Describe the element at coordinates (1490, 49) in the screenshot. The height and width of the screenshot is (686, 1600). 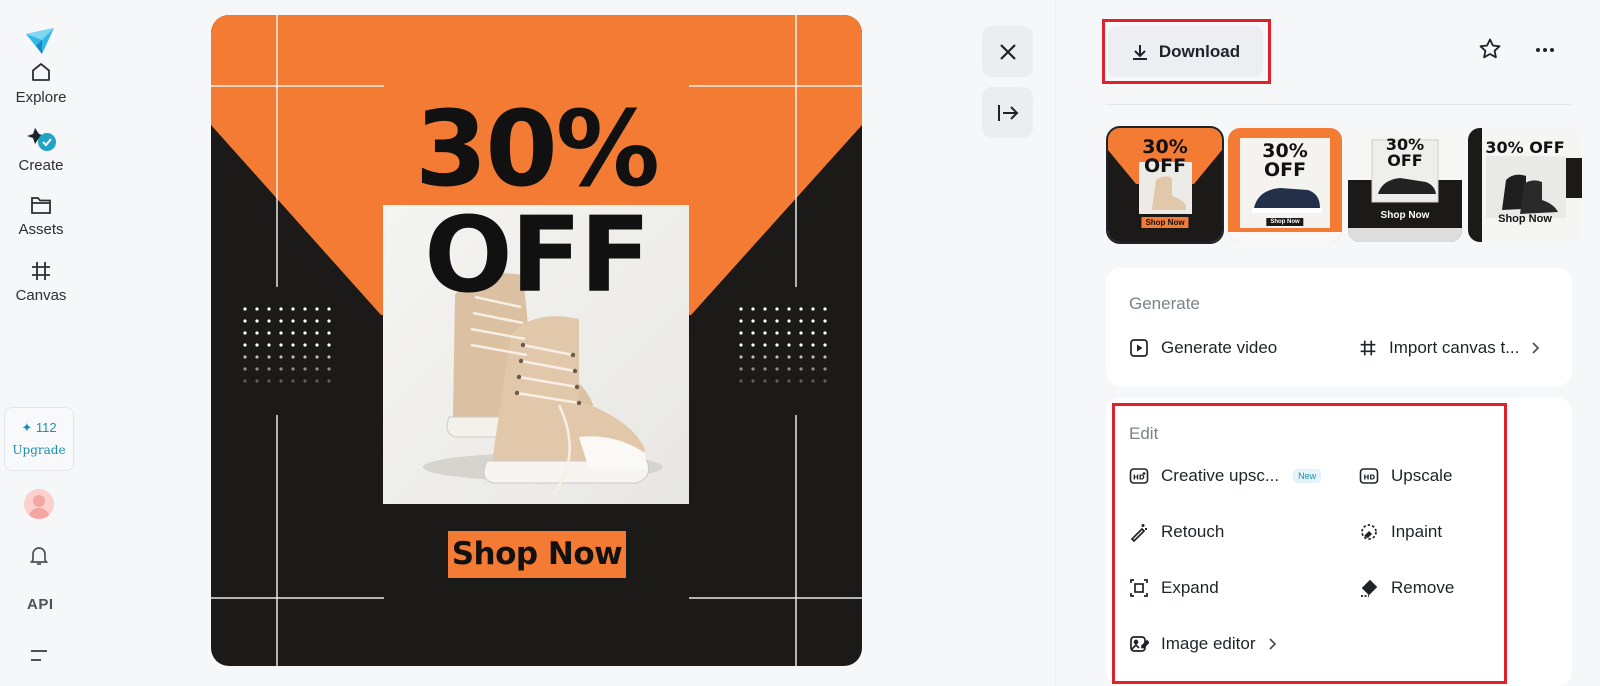
I see `star-icon` at that location.